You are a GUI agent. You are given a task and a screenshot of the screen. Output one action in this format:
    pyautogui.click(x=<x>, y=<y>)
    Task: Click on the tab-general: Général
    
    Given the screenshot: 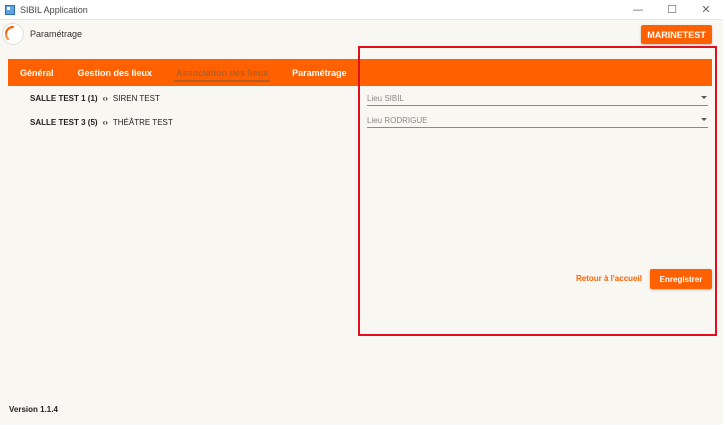 What is the action you would take?
    pyautogui.click(x=37, y=72)
    